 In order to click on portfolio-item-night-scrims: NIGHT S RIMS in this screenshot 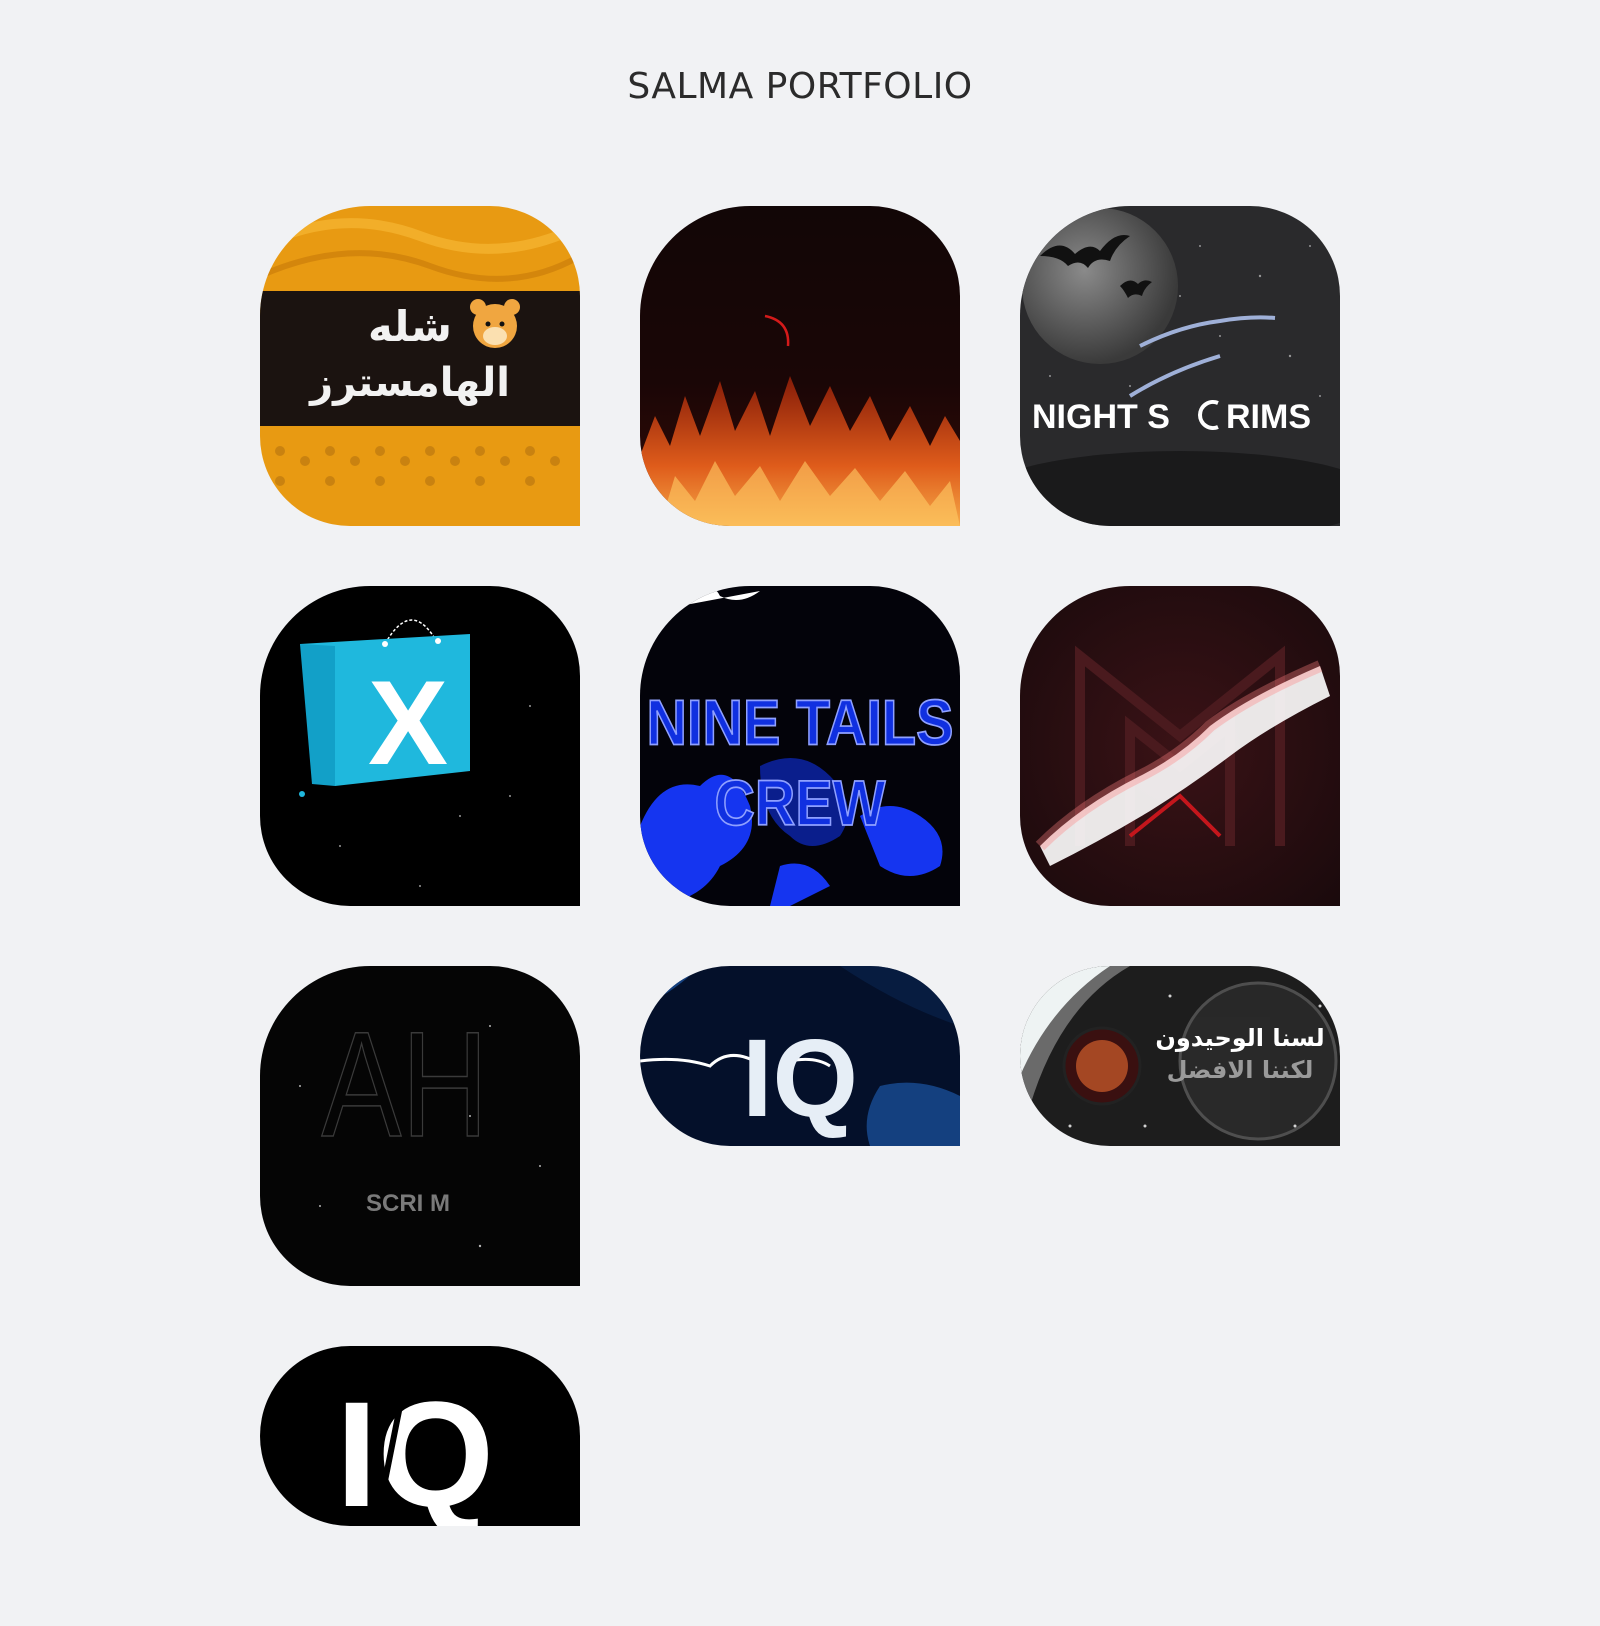, I will do `click(1180, 366)`.